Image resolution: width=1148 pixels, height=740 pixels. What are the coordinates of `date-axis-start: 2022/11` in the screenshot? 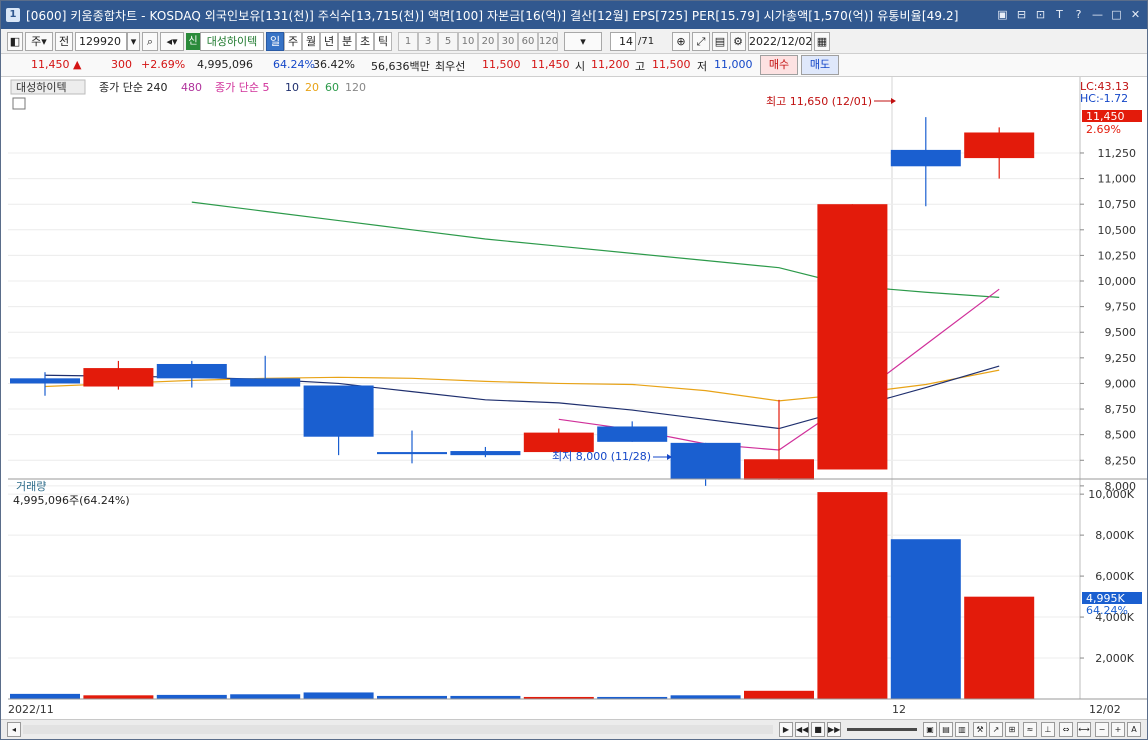 It's located at (31, 709).